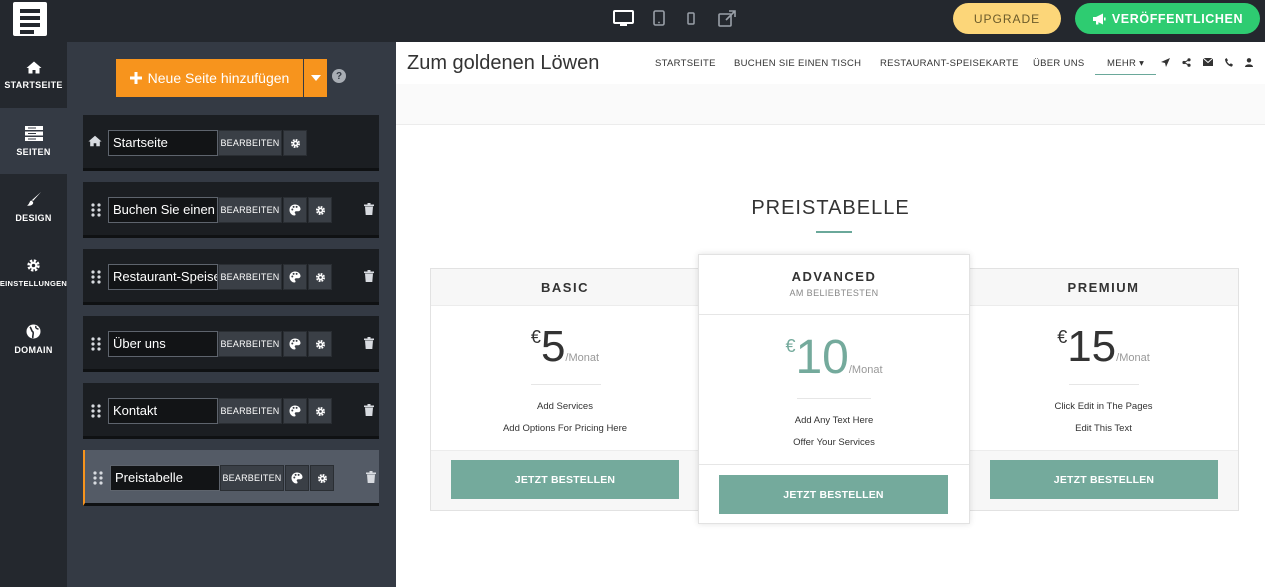  Describe the element at coordinates (163, 277) in the screenshot. I see `page-name-field: Restaurant-Speisekarte` at that location.